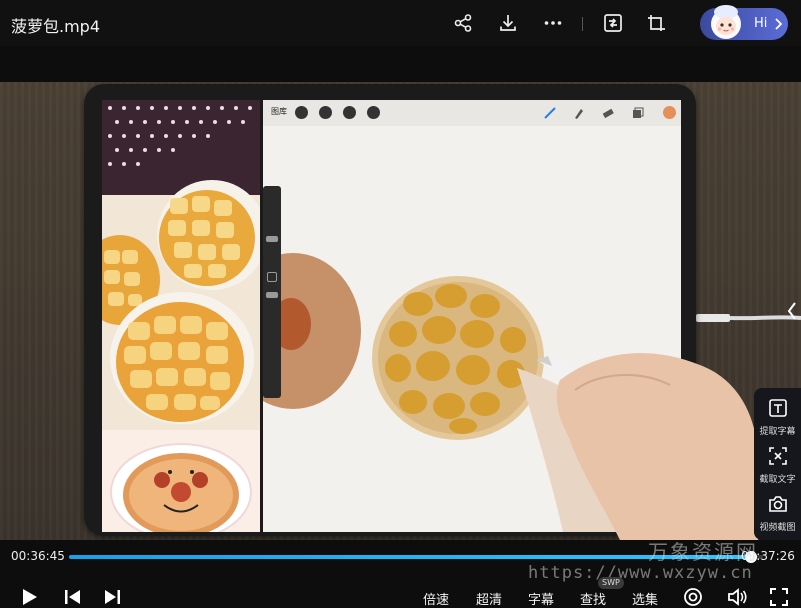  Describe the element at coordinates (777, 528) in the screenshot. I see `video-screenshot-label: 视频截图` at that location.